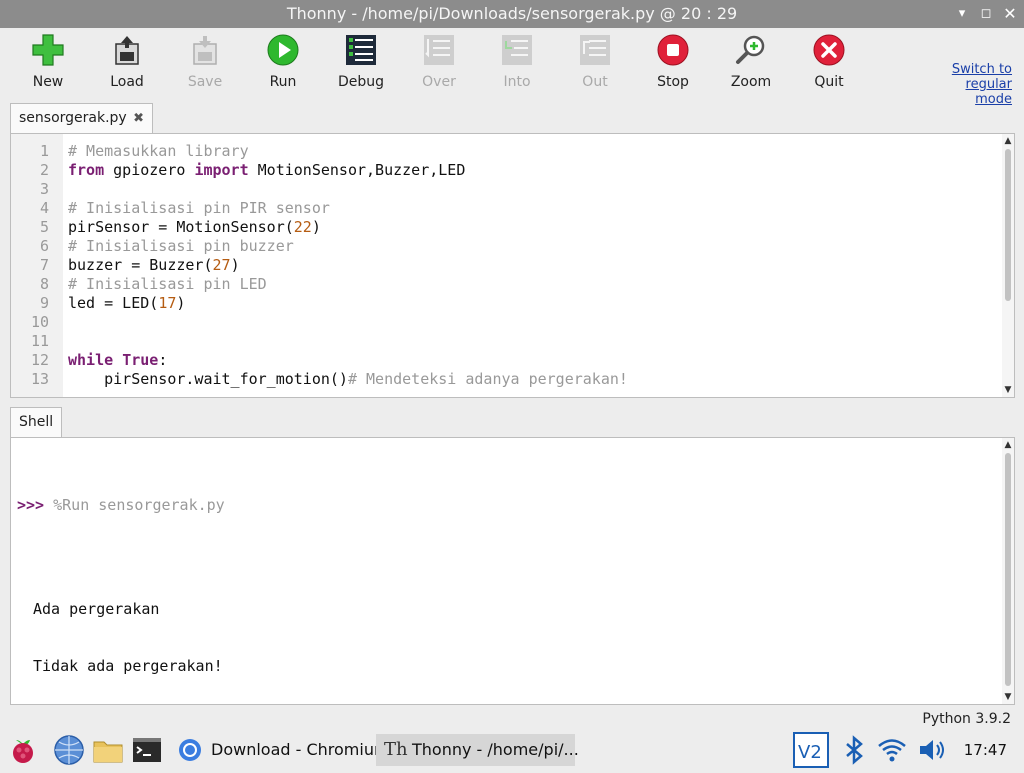  Describe the element at coordinates (283, 62) in the screenshot. I see `run-button: Run` at that location.